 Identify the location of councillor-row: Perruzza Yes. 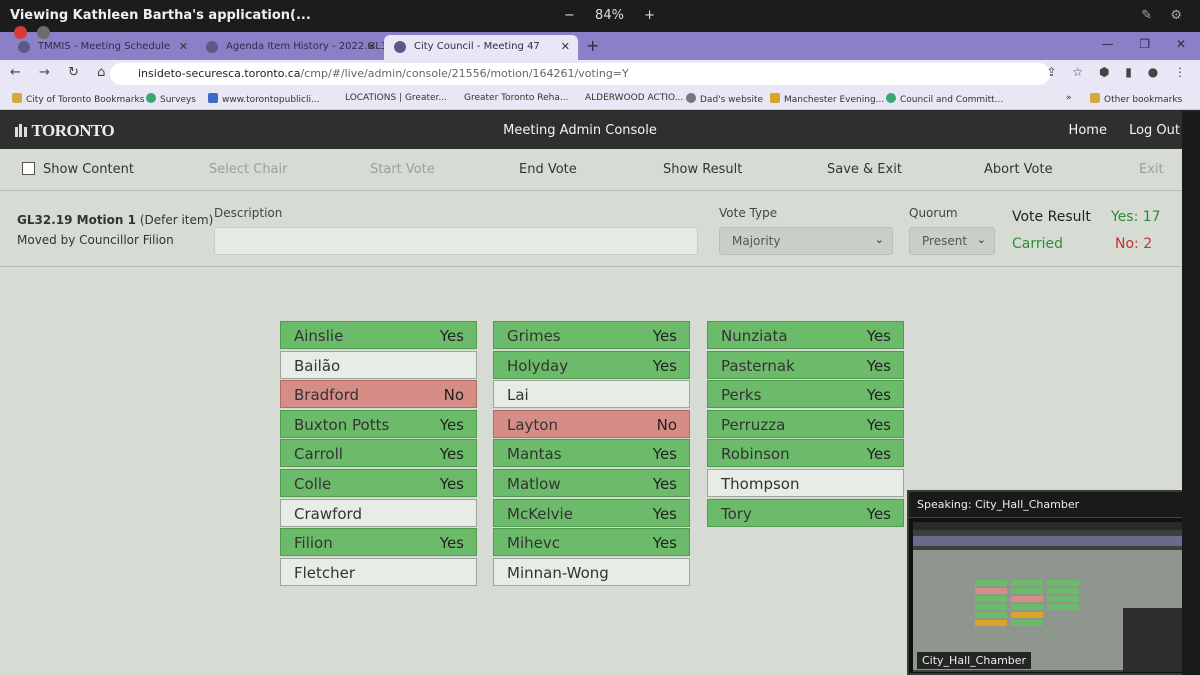
(805, 423).